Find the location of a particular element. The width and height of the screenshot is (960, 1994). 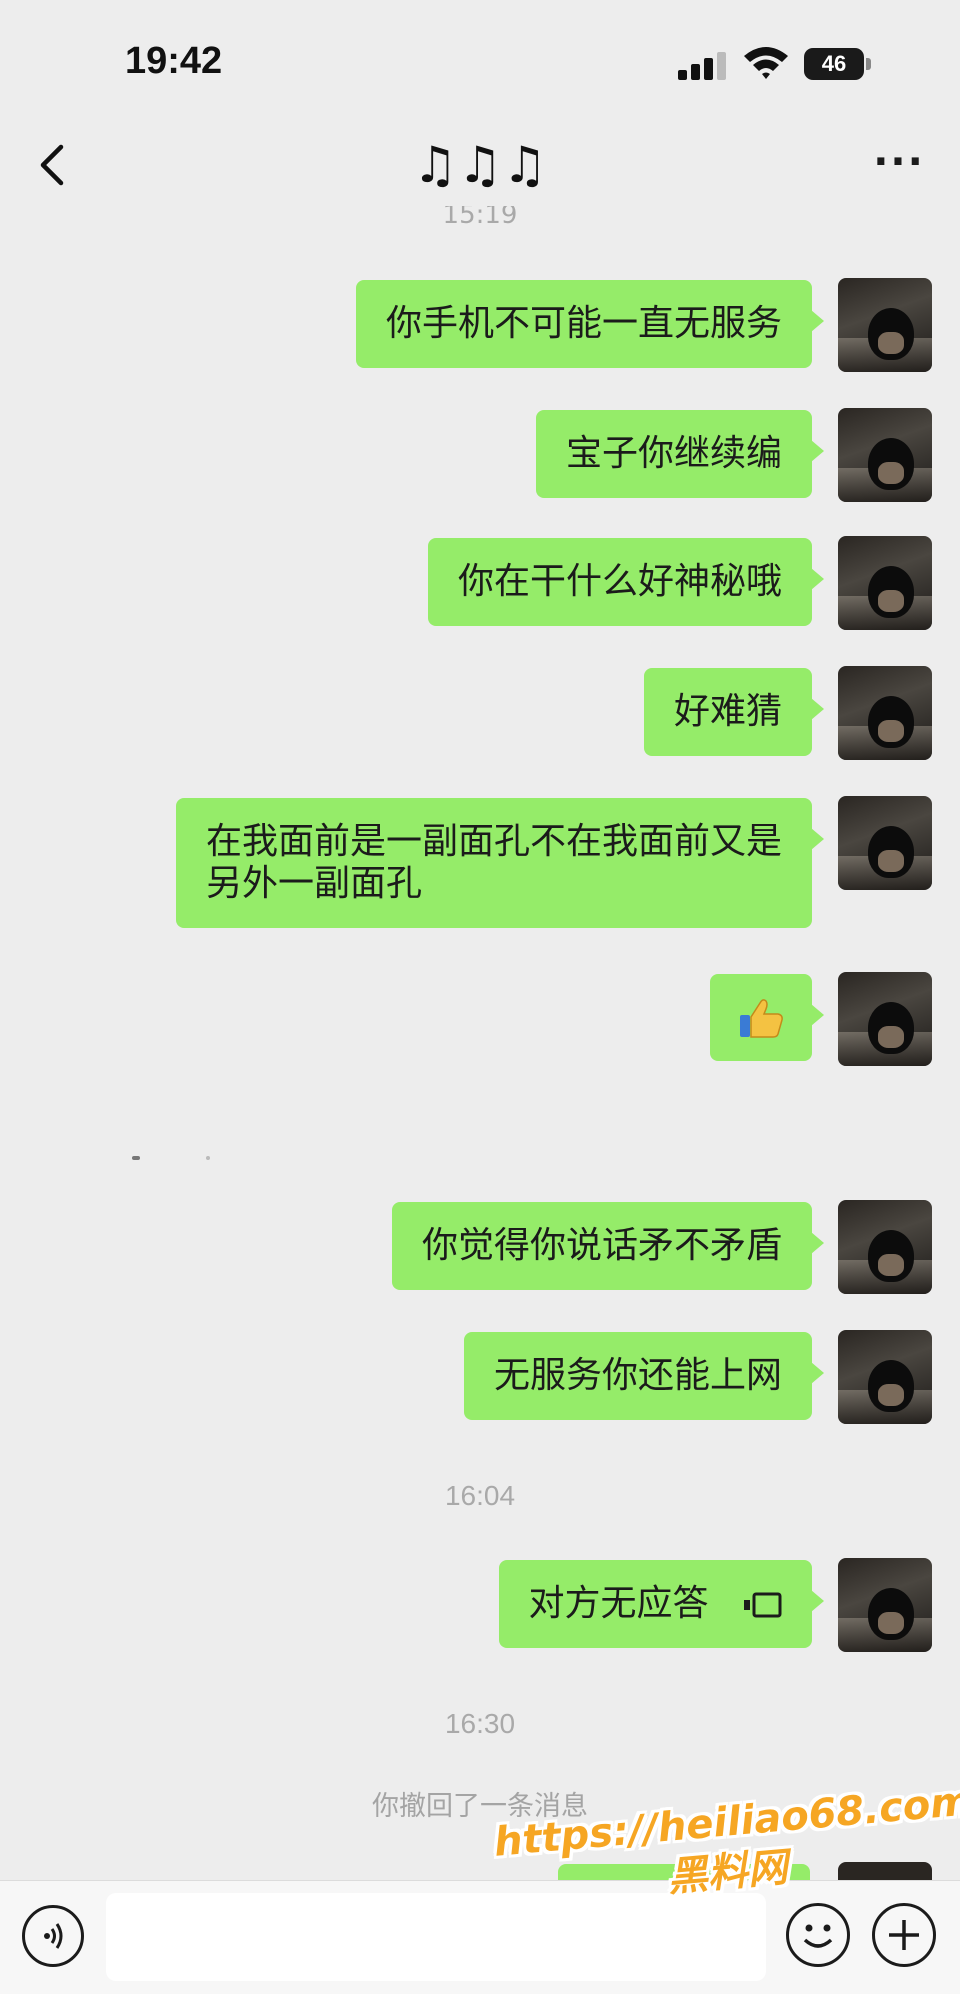

status-time: 19:42 is located at coordinates (174, 61).